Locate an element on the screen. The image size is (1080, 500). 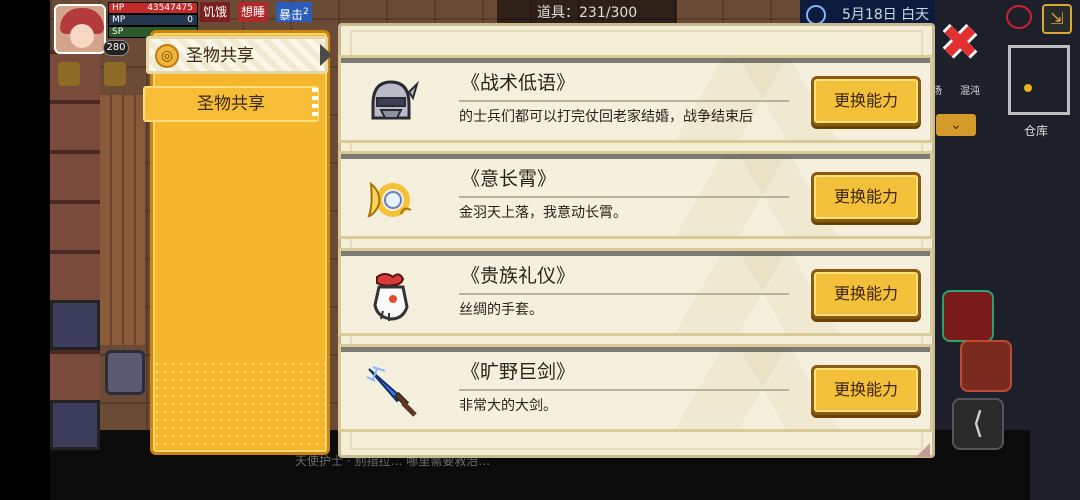
background-wall is located at coordinates (75, 250).